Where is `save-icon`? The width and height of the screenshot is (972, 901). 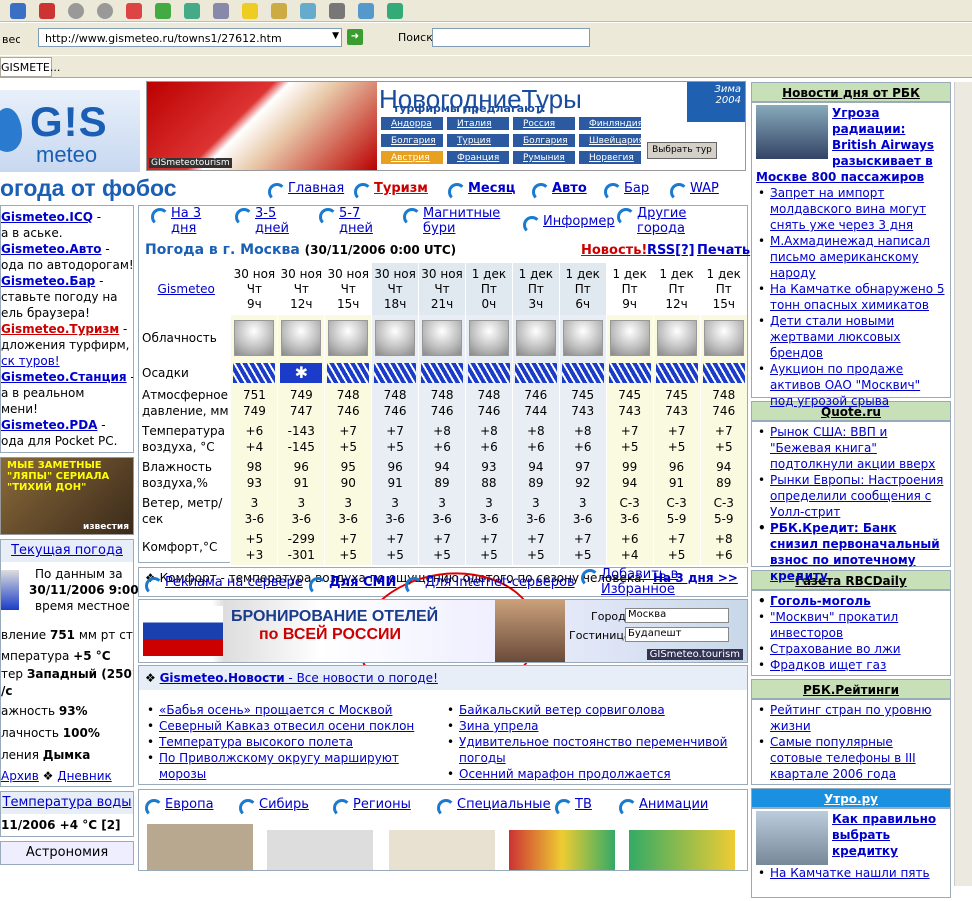 save-icon is located at coordinates (18, 10).